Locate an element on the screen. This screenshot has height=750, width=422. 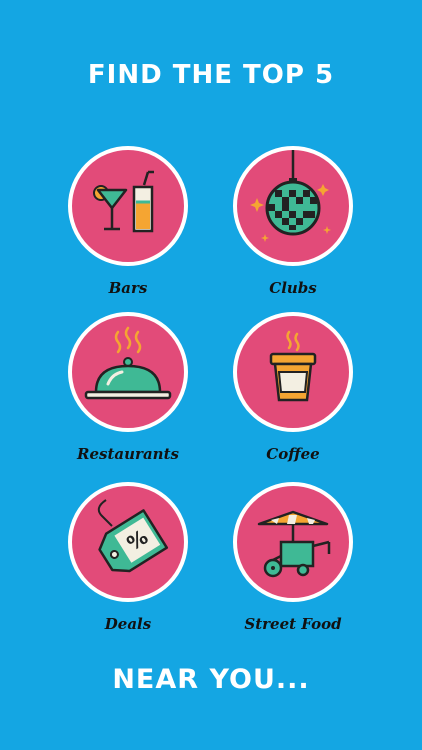
category-street-food: Street Food is located at coordinates (293, 557).